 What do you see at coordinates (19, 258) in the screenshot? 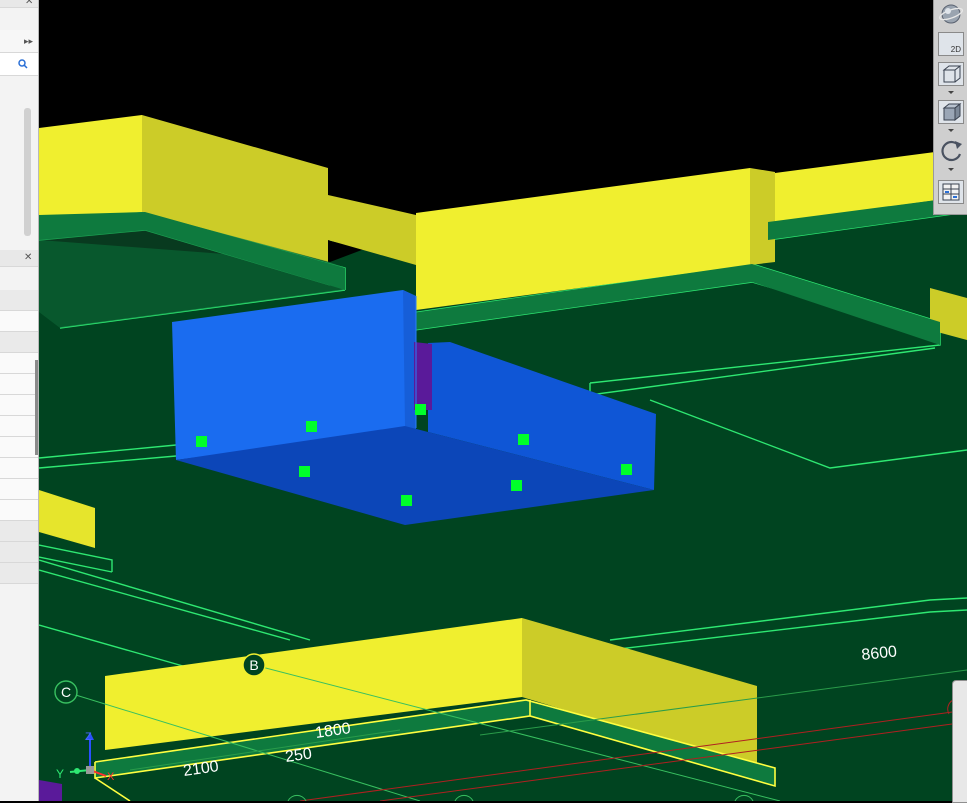
I see `panel-header-2: ✕` at bounding box center [19, 258].